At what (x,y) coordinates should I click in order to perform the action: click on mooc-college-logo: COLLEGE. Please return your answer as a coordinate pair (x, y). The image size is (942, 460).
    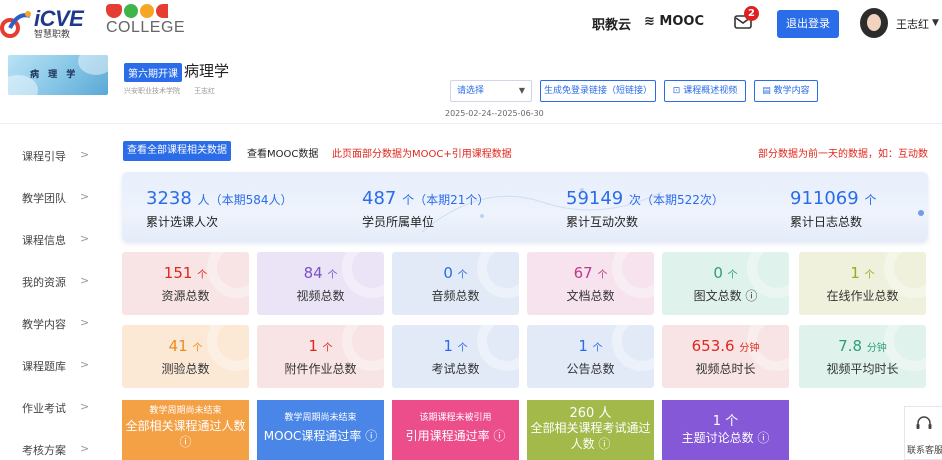
    Looking at the image, I should click on (145, 20).